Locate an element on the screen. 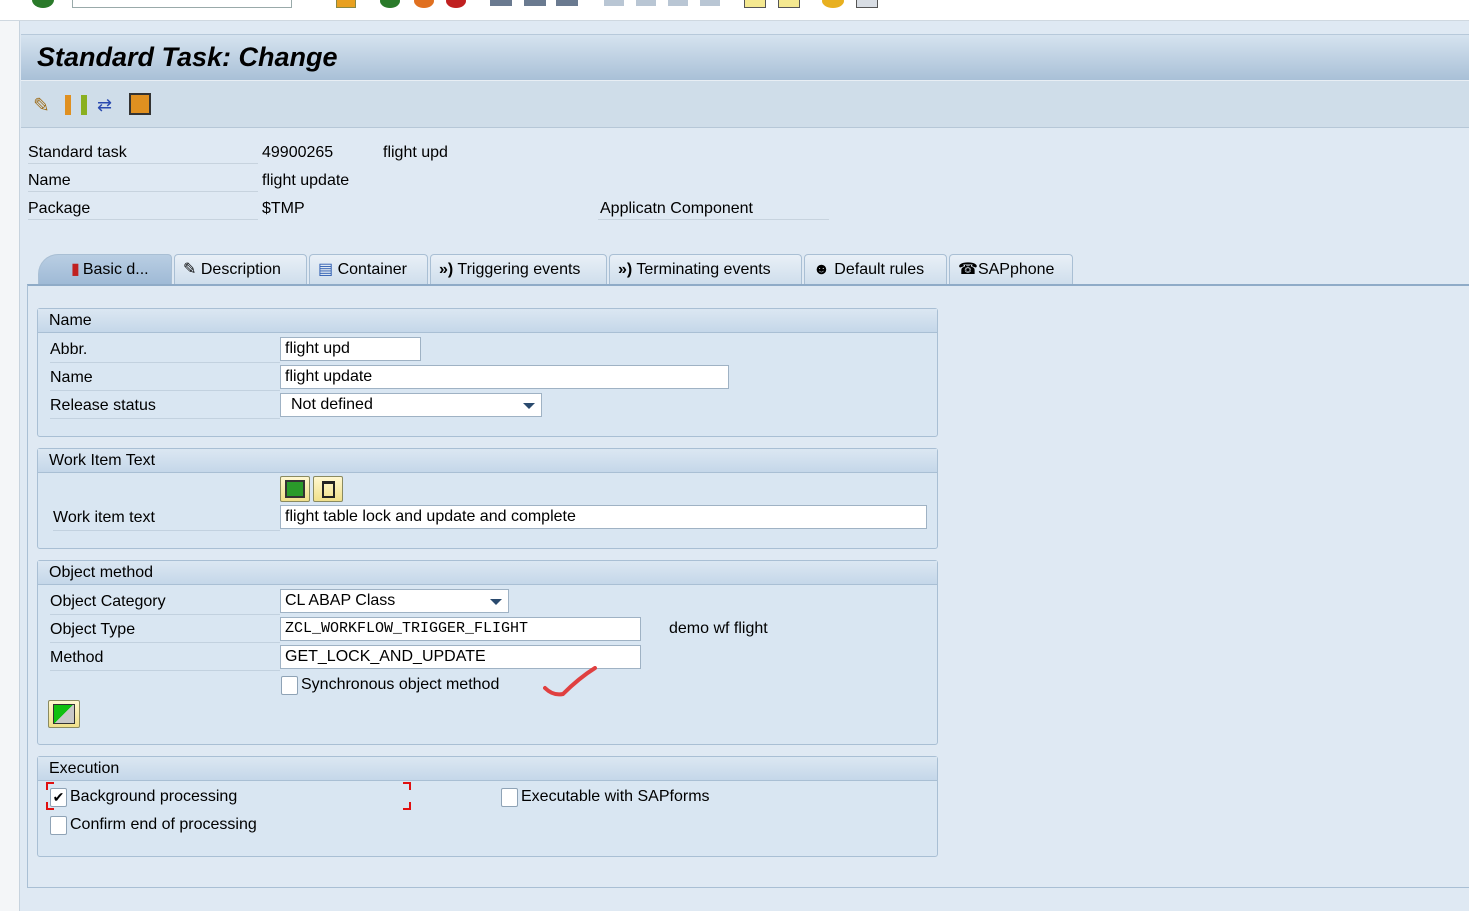 This screenshot has width=1469, height=911. expression-icon is located at coordinates (295, 489).